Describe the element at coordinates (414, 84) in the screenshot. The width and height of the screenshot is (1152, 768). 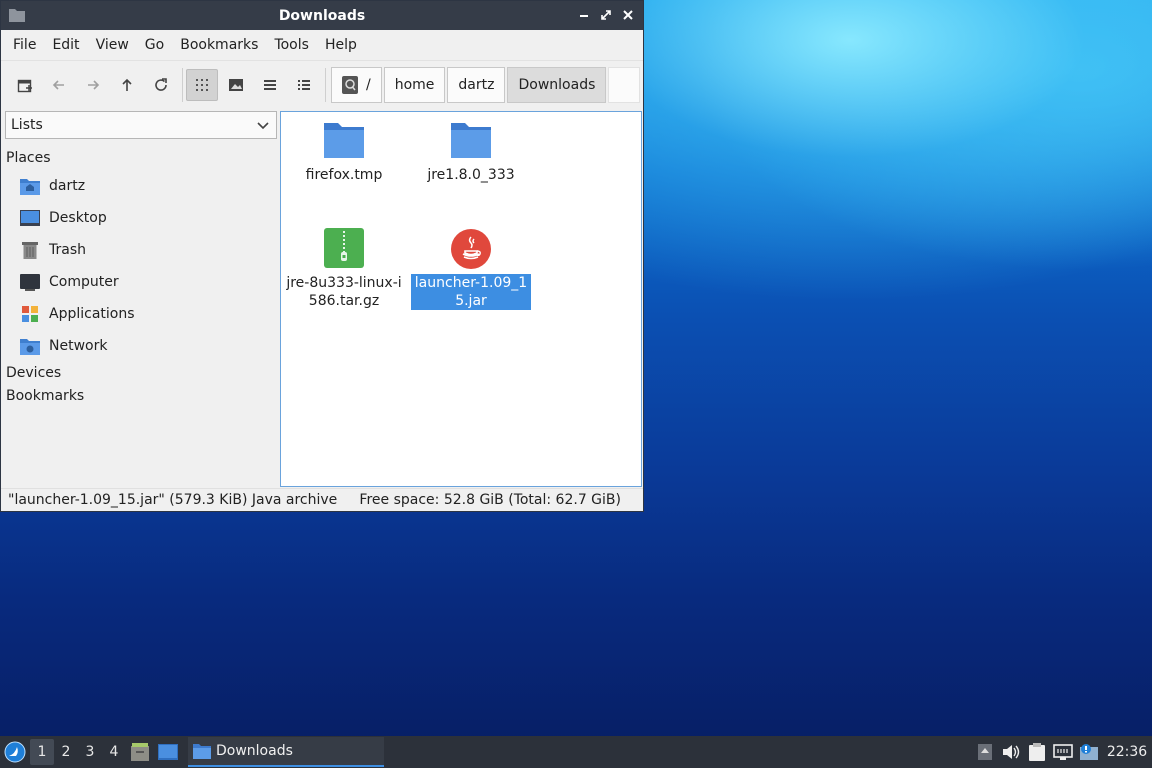
I see `path-crumb-home: home` at that location.